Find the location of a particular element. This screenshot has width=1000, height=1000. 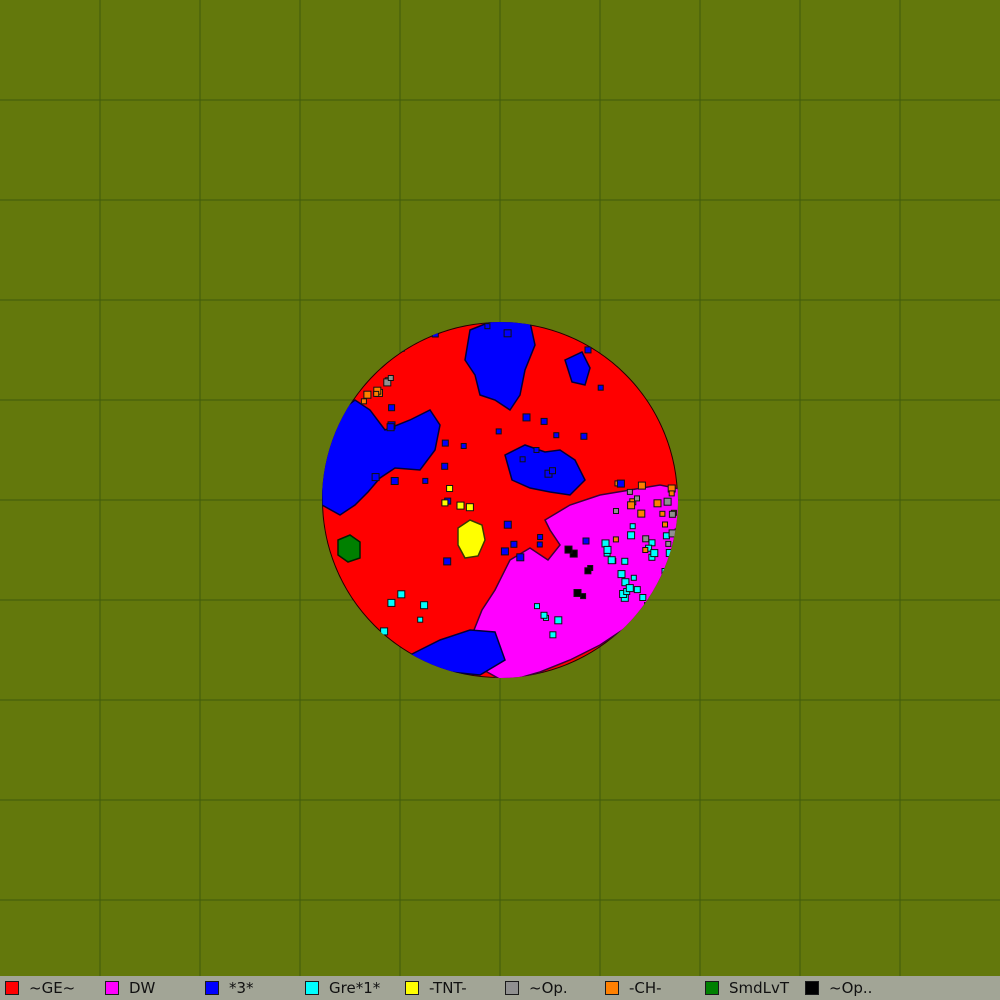

legend-item: ~Op.. is located at coordinates (850, 988).